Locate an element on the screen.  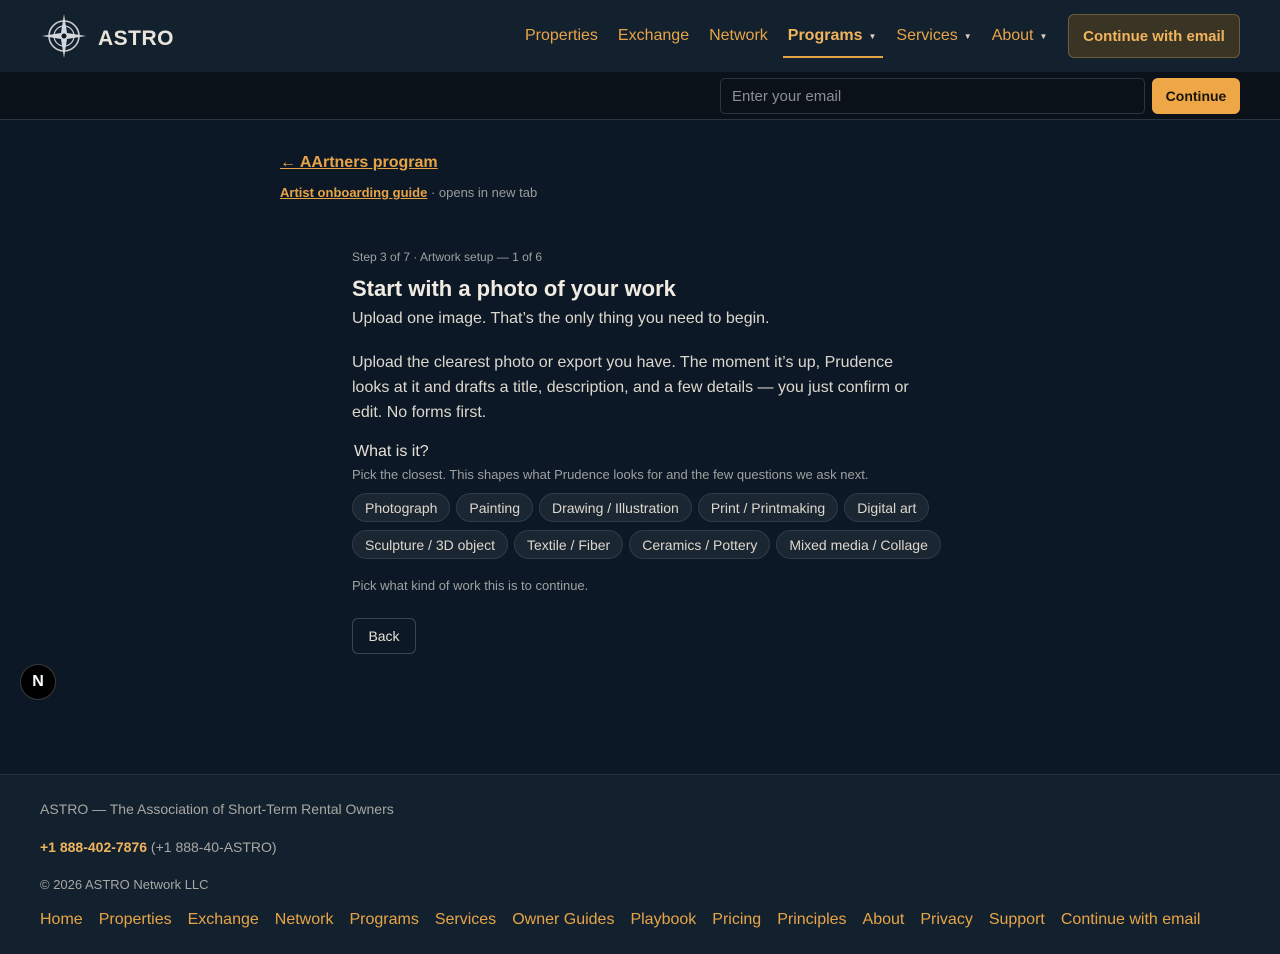
back-to-program-link: ← AArtners program is located at coordinates (359, 163).